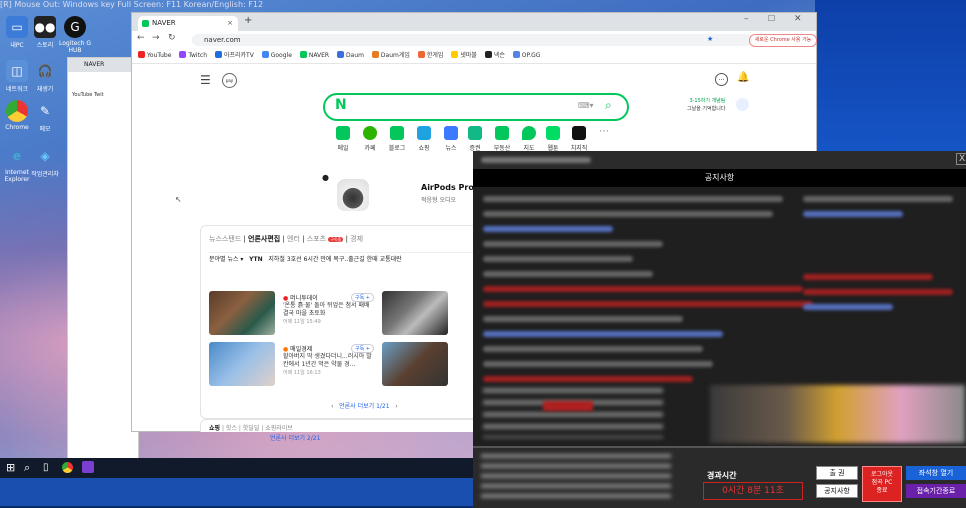 The height and width of the screenshot is (508, 966). I want to click on open-seat-button: 좌석창 열기, so click(936, 473).